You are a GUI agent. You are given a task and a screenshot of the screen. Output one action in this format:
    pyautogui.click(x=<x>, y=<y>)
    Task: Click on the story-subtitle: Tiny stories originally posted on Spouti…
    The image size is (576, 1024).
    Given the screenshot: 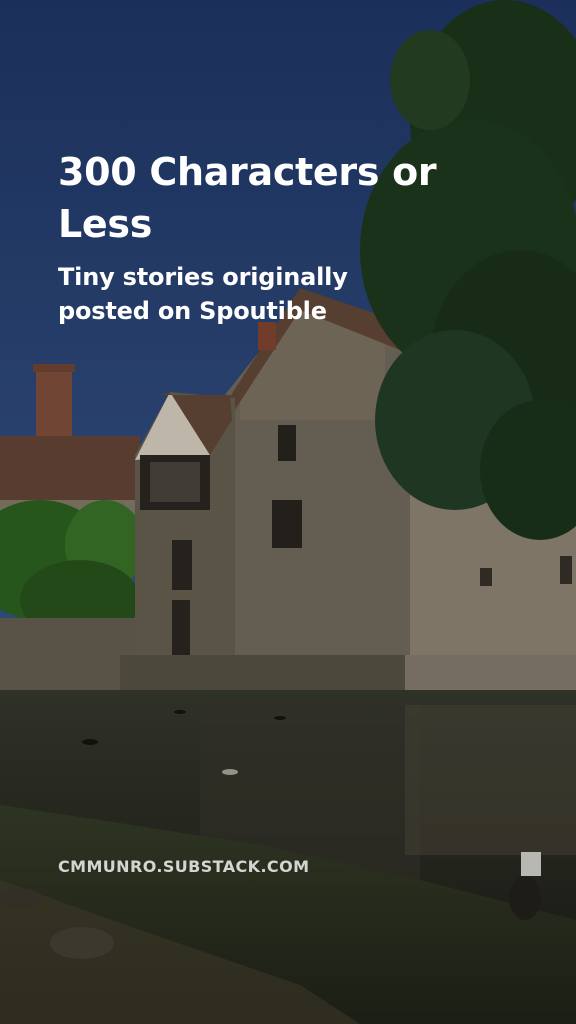 What is the action you would take?
    pyautogui.click(x=203, y=294)
    